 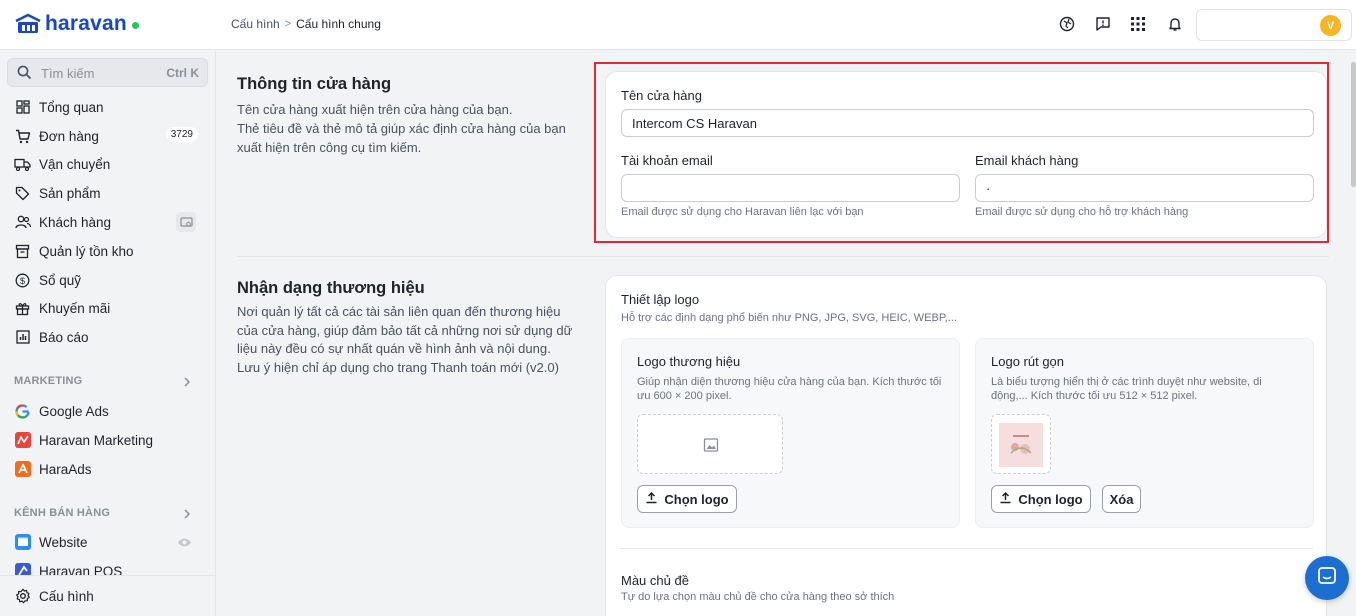 I want to click on search-input: Tìm kiếm Ctrl K, so click(x=107, y=72).